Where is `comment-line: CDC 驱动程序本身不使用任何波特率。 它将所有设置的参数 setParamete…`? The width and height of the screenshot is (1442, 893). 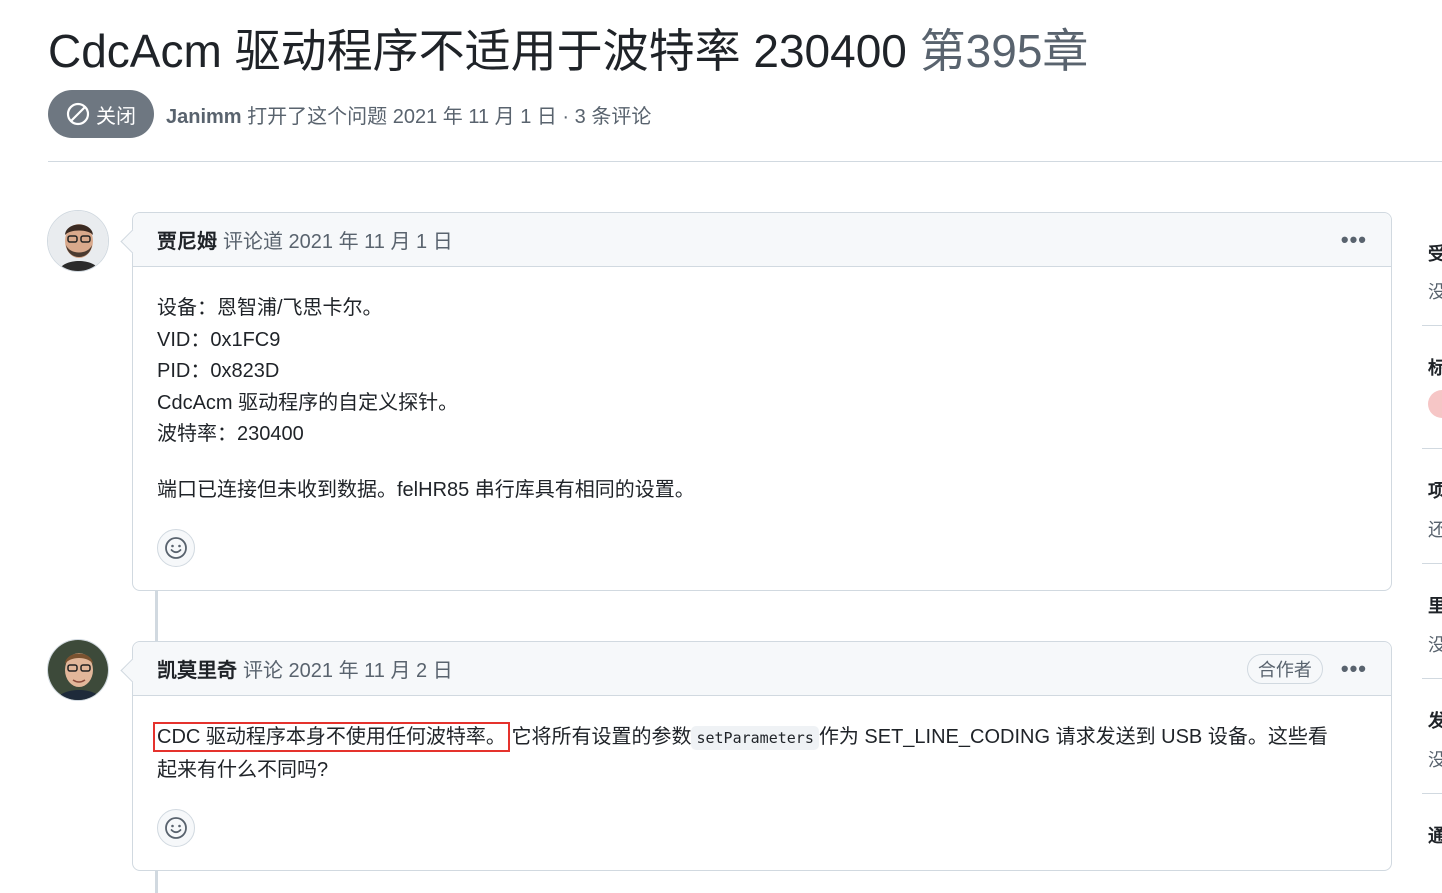 comment-line: CDC 驱动程序本身不使用任何波特率。 它将所有设置的参数 setParamete… is located at coordinates (760, 738).